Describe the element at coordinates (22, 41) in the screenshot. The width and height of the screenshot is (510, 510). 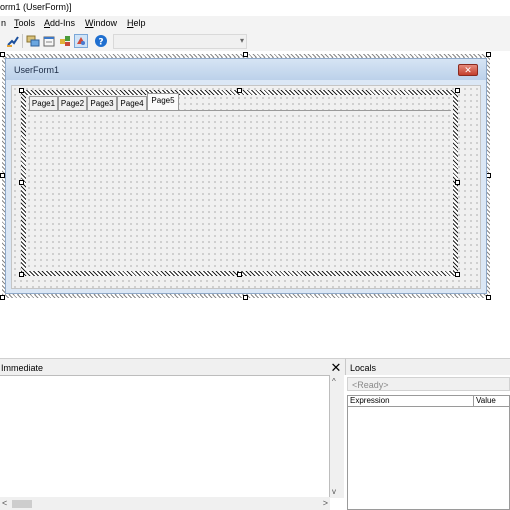
I see `toolbar-separator` at that location.